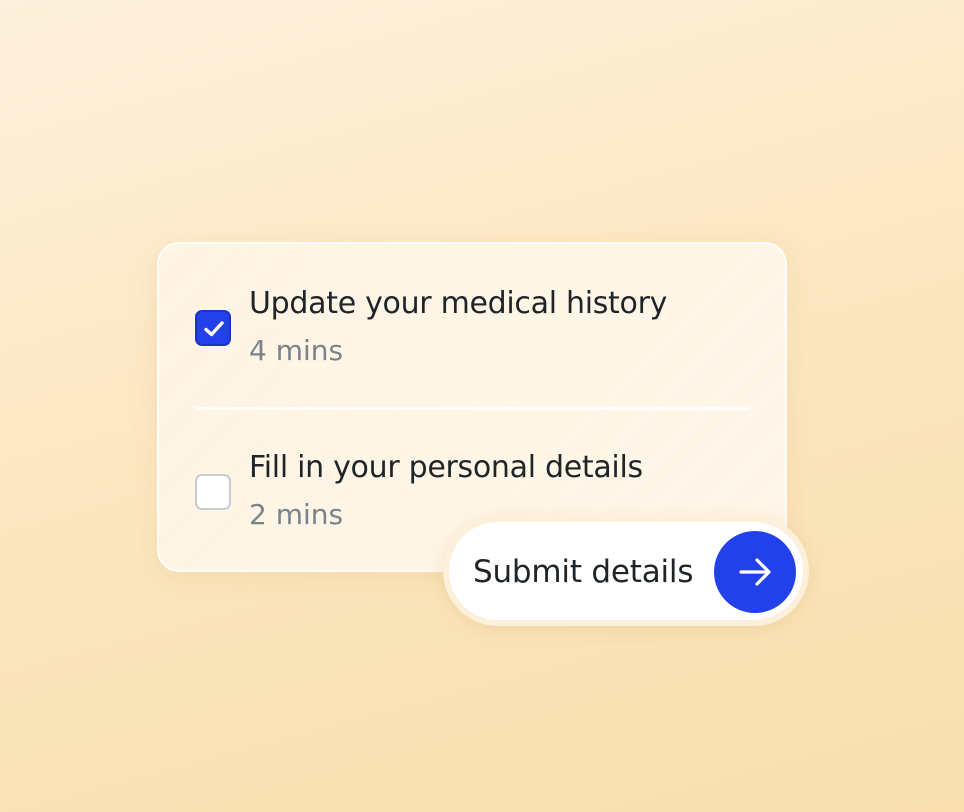 This screenshot has height=812, width=964. What do you see at coordinates (446, 467) in the screenshot?
I see `task-title: Fill in your personal details` at bounding box center [446, 467].